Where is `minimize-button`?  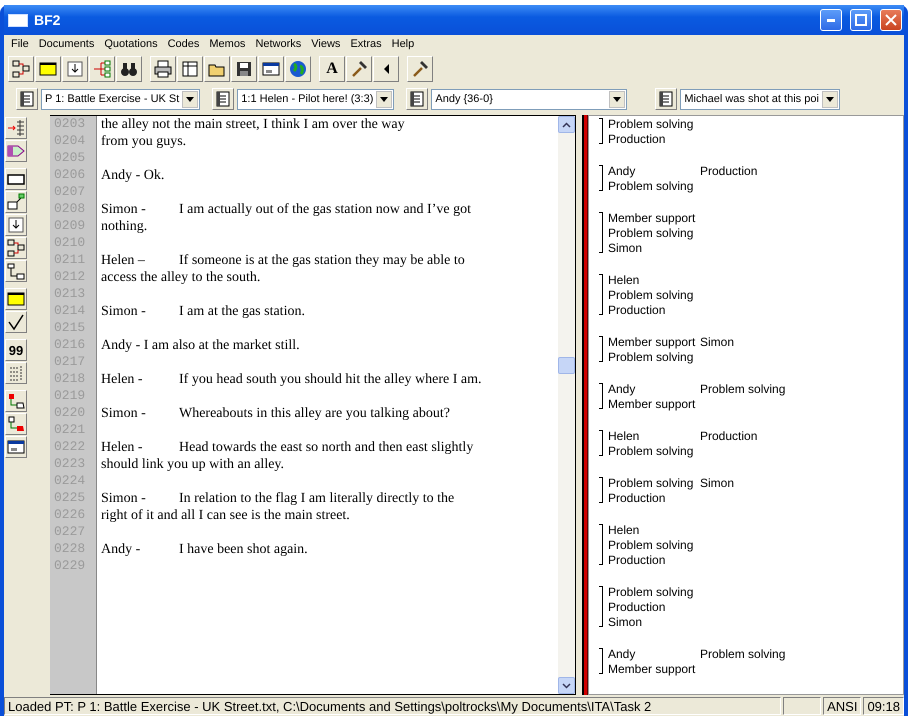
minimize-button is located at coordinates (831, 20).